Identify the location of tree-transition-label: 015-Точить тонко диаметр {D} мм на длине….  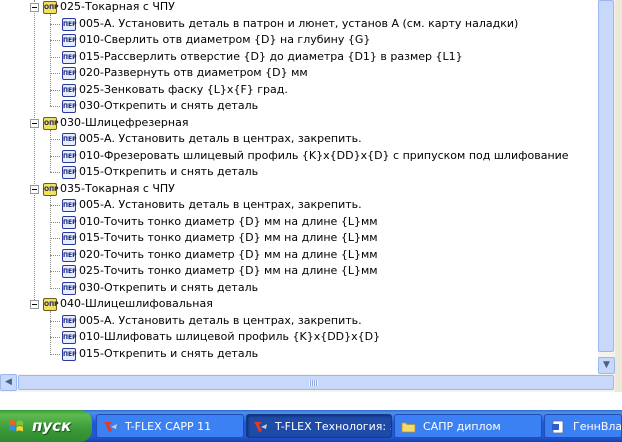
(228, 238).